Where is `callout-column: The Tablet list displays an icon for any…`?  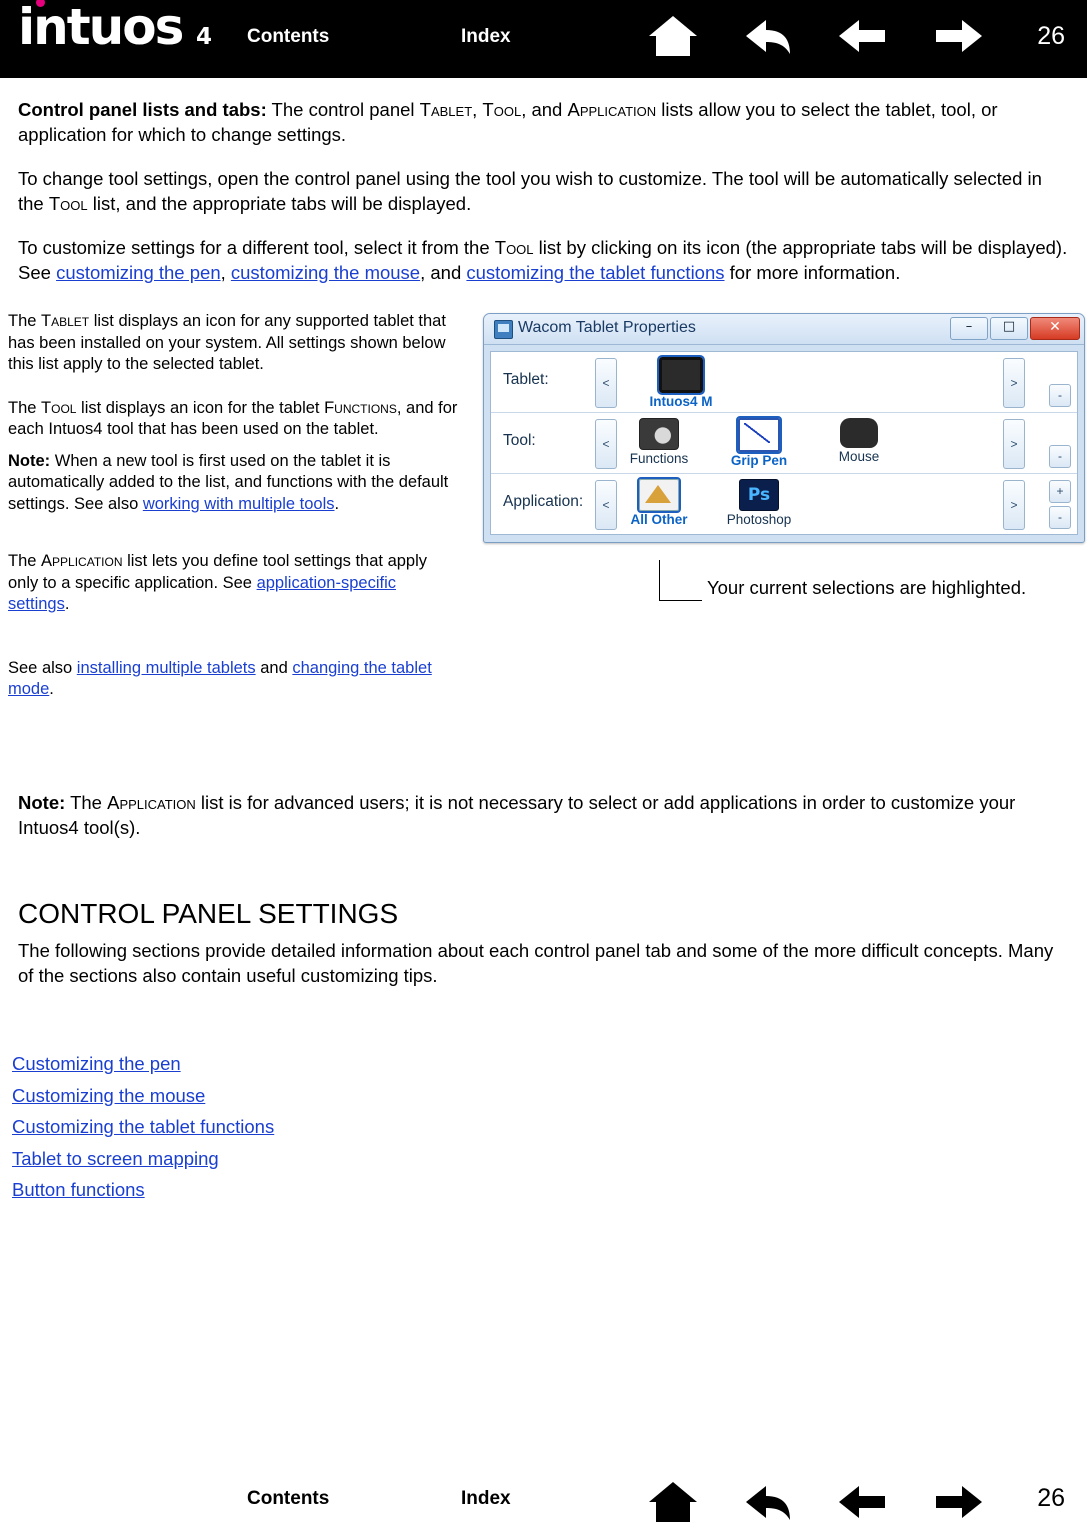
callout-column: The Tablet list displays an icon for any… is located at coordinates (233, 506).